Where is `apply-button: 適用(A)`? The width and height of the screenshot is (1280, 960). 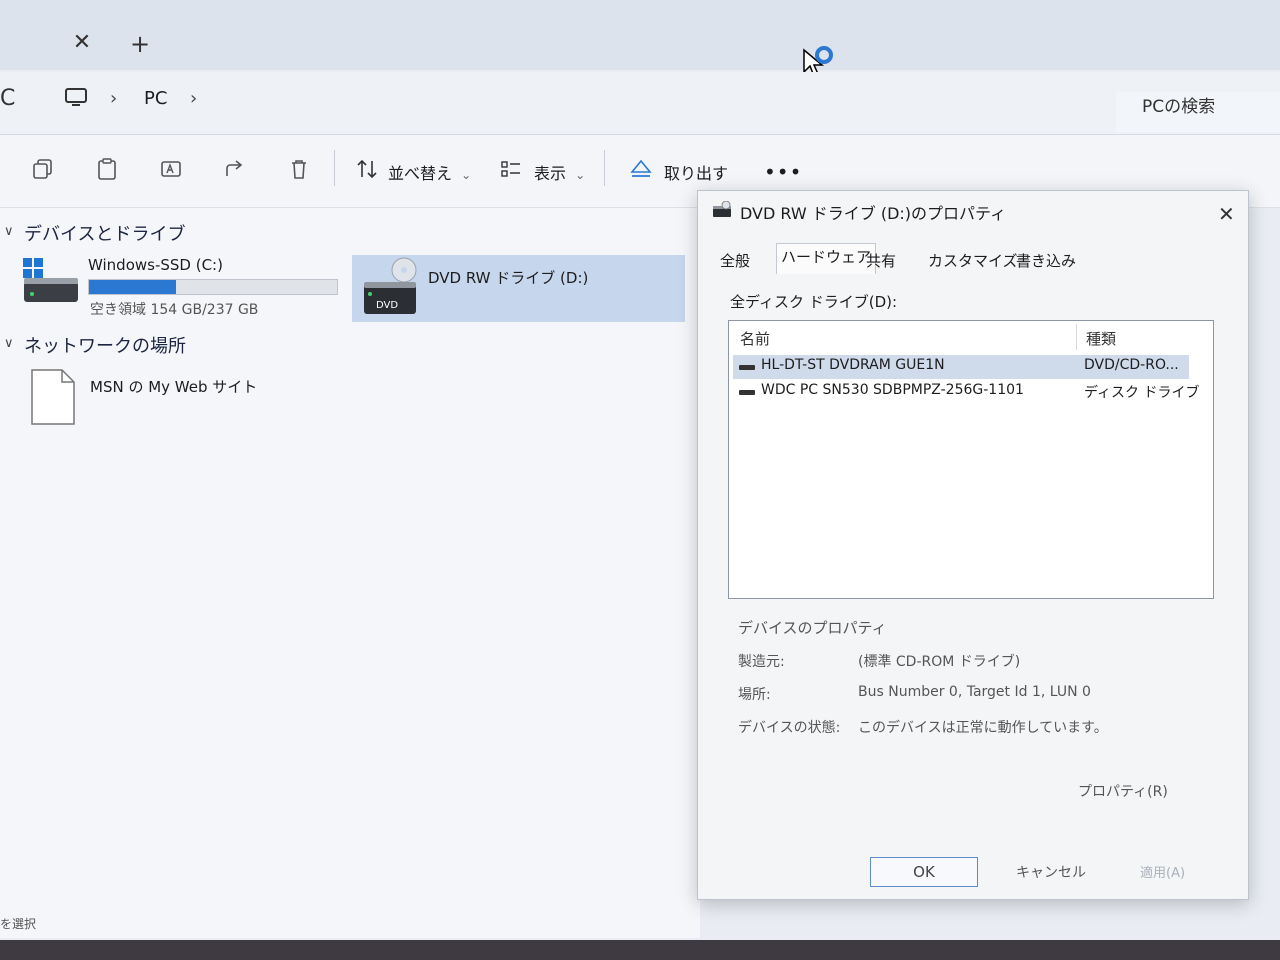 apply-button: 適用(A) is located at coordinates (1162, 871).